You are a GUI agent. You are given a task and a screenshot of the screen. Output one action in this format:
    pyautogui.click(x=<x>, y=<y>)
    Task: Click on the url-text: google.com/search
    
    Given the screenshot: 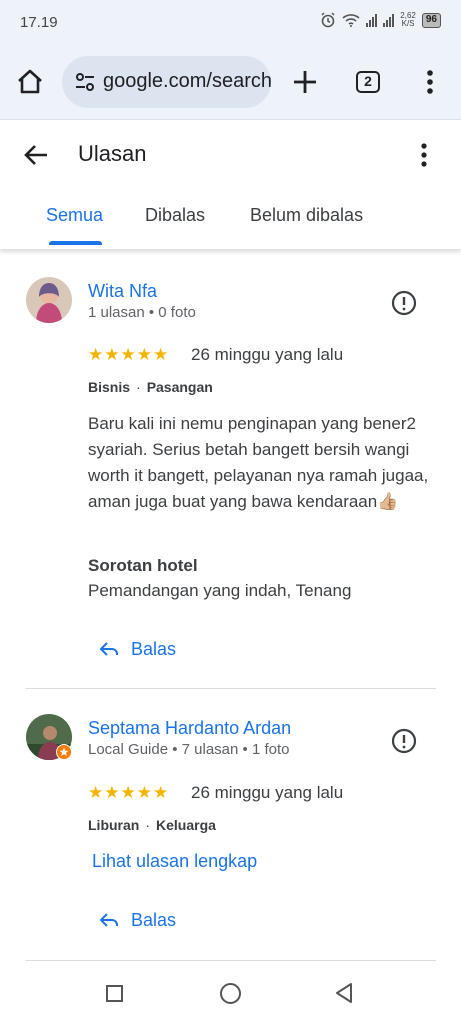 What is the action you would take?
    pyautogui.click(x=187, y=81)
    